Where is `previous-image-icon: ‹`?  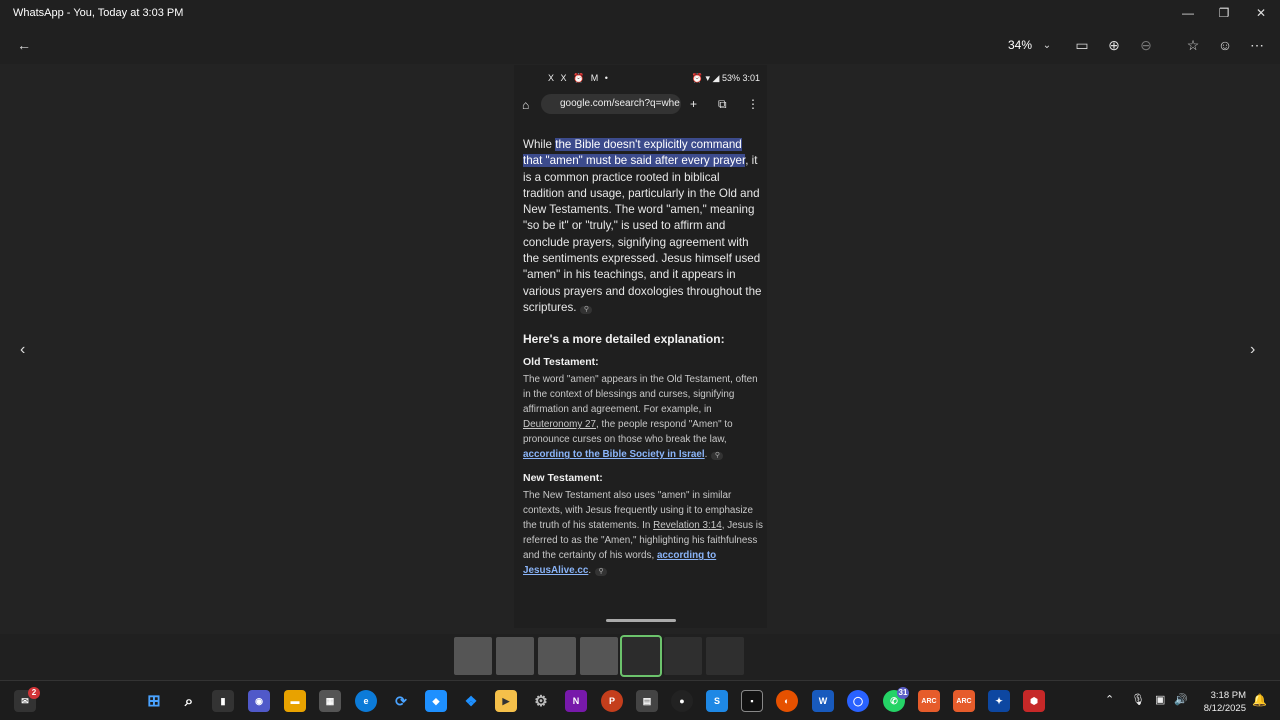
previous-image-icon: ‹ is located at coordinates (22, 350).